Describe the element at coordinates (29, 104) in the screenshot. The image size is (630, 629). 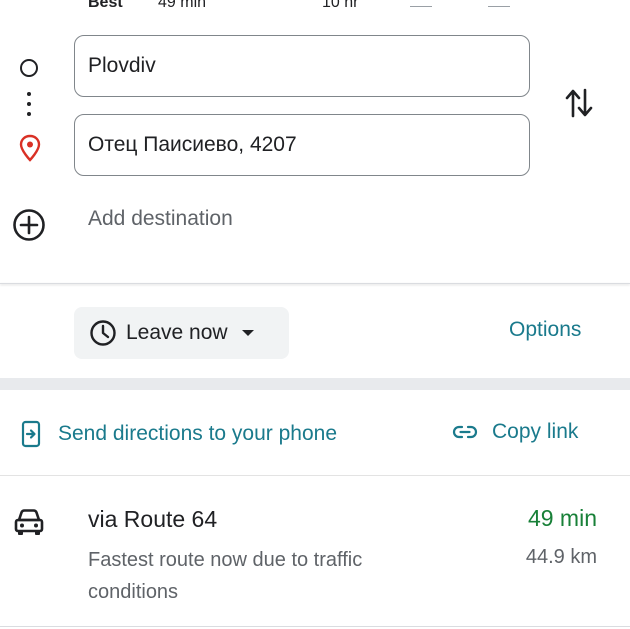
I see `route-dots-icon` at that location.